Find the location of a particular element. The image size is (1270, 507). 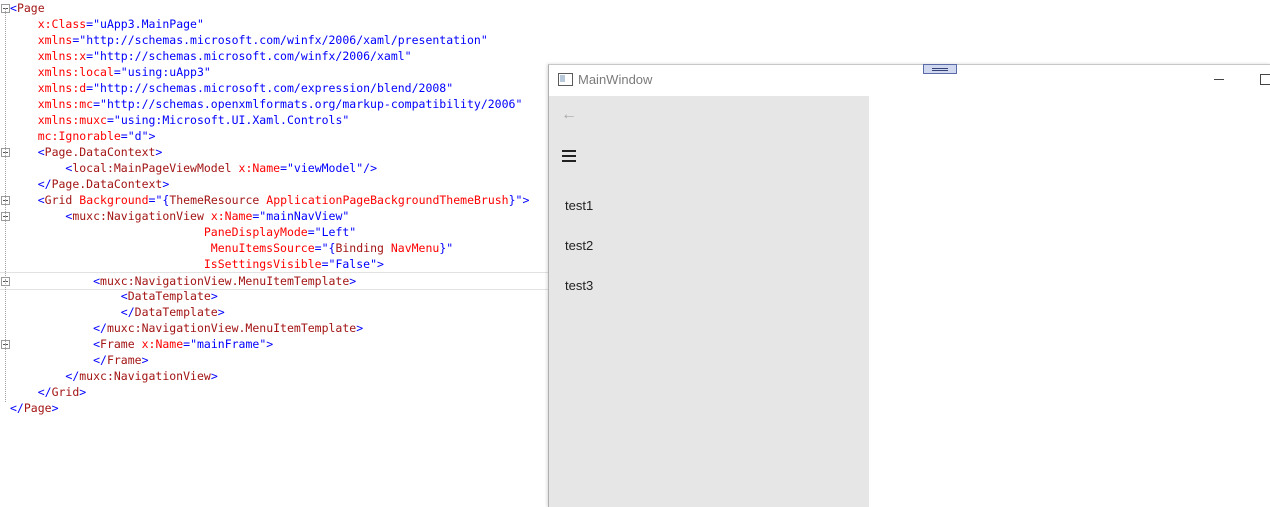

code-token: xmlns is located at coordinates (55, 40).